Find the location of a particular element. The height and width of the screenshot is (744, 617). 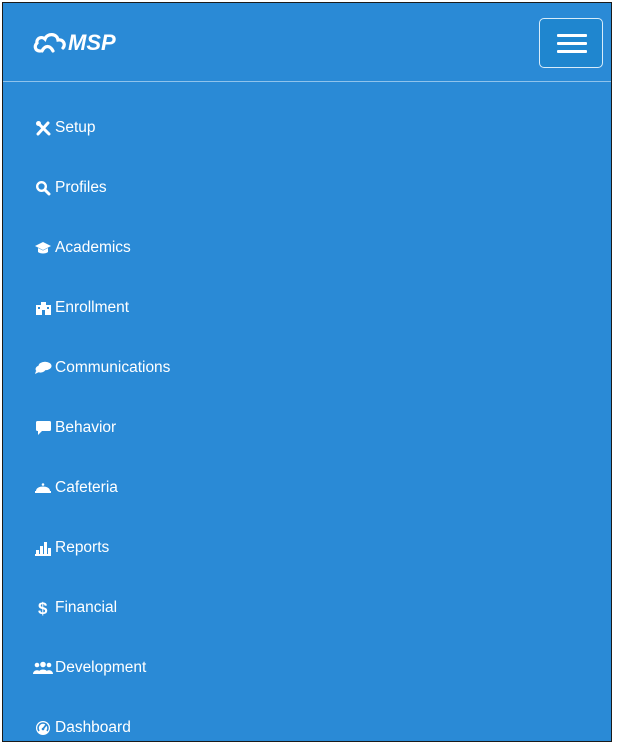

dollar-icon: $ is located at coordinates (43, 608).